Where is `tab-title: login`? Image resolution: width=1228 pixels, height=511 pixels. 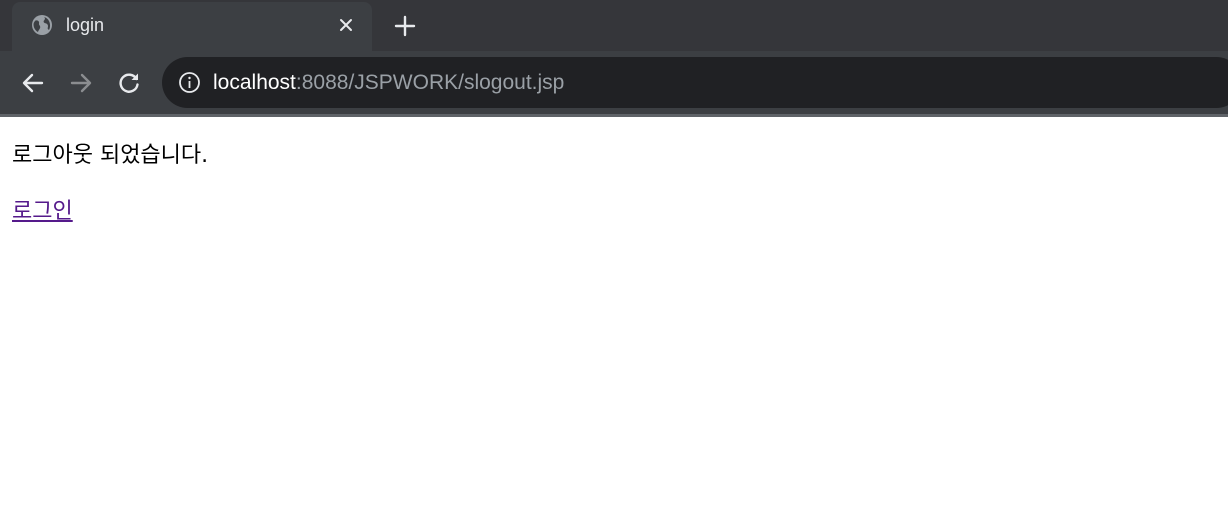 tab-title: login is located at coordinates (85, 25).